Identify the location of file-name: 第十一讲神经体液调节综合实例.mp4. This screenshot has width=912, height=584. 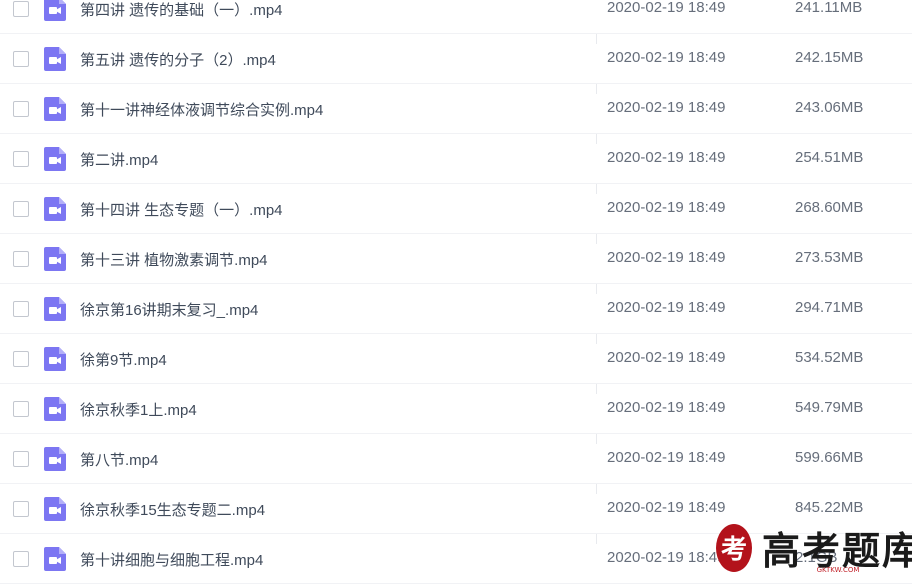
(201, 109).